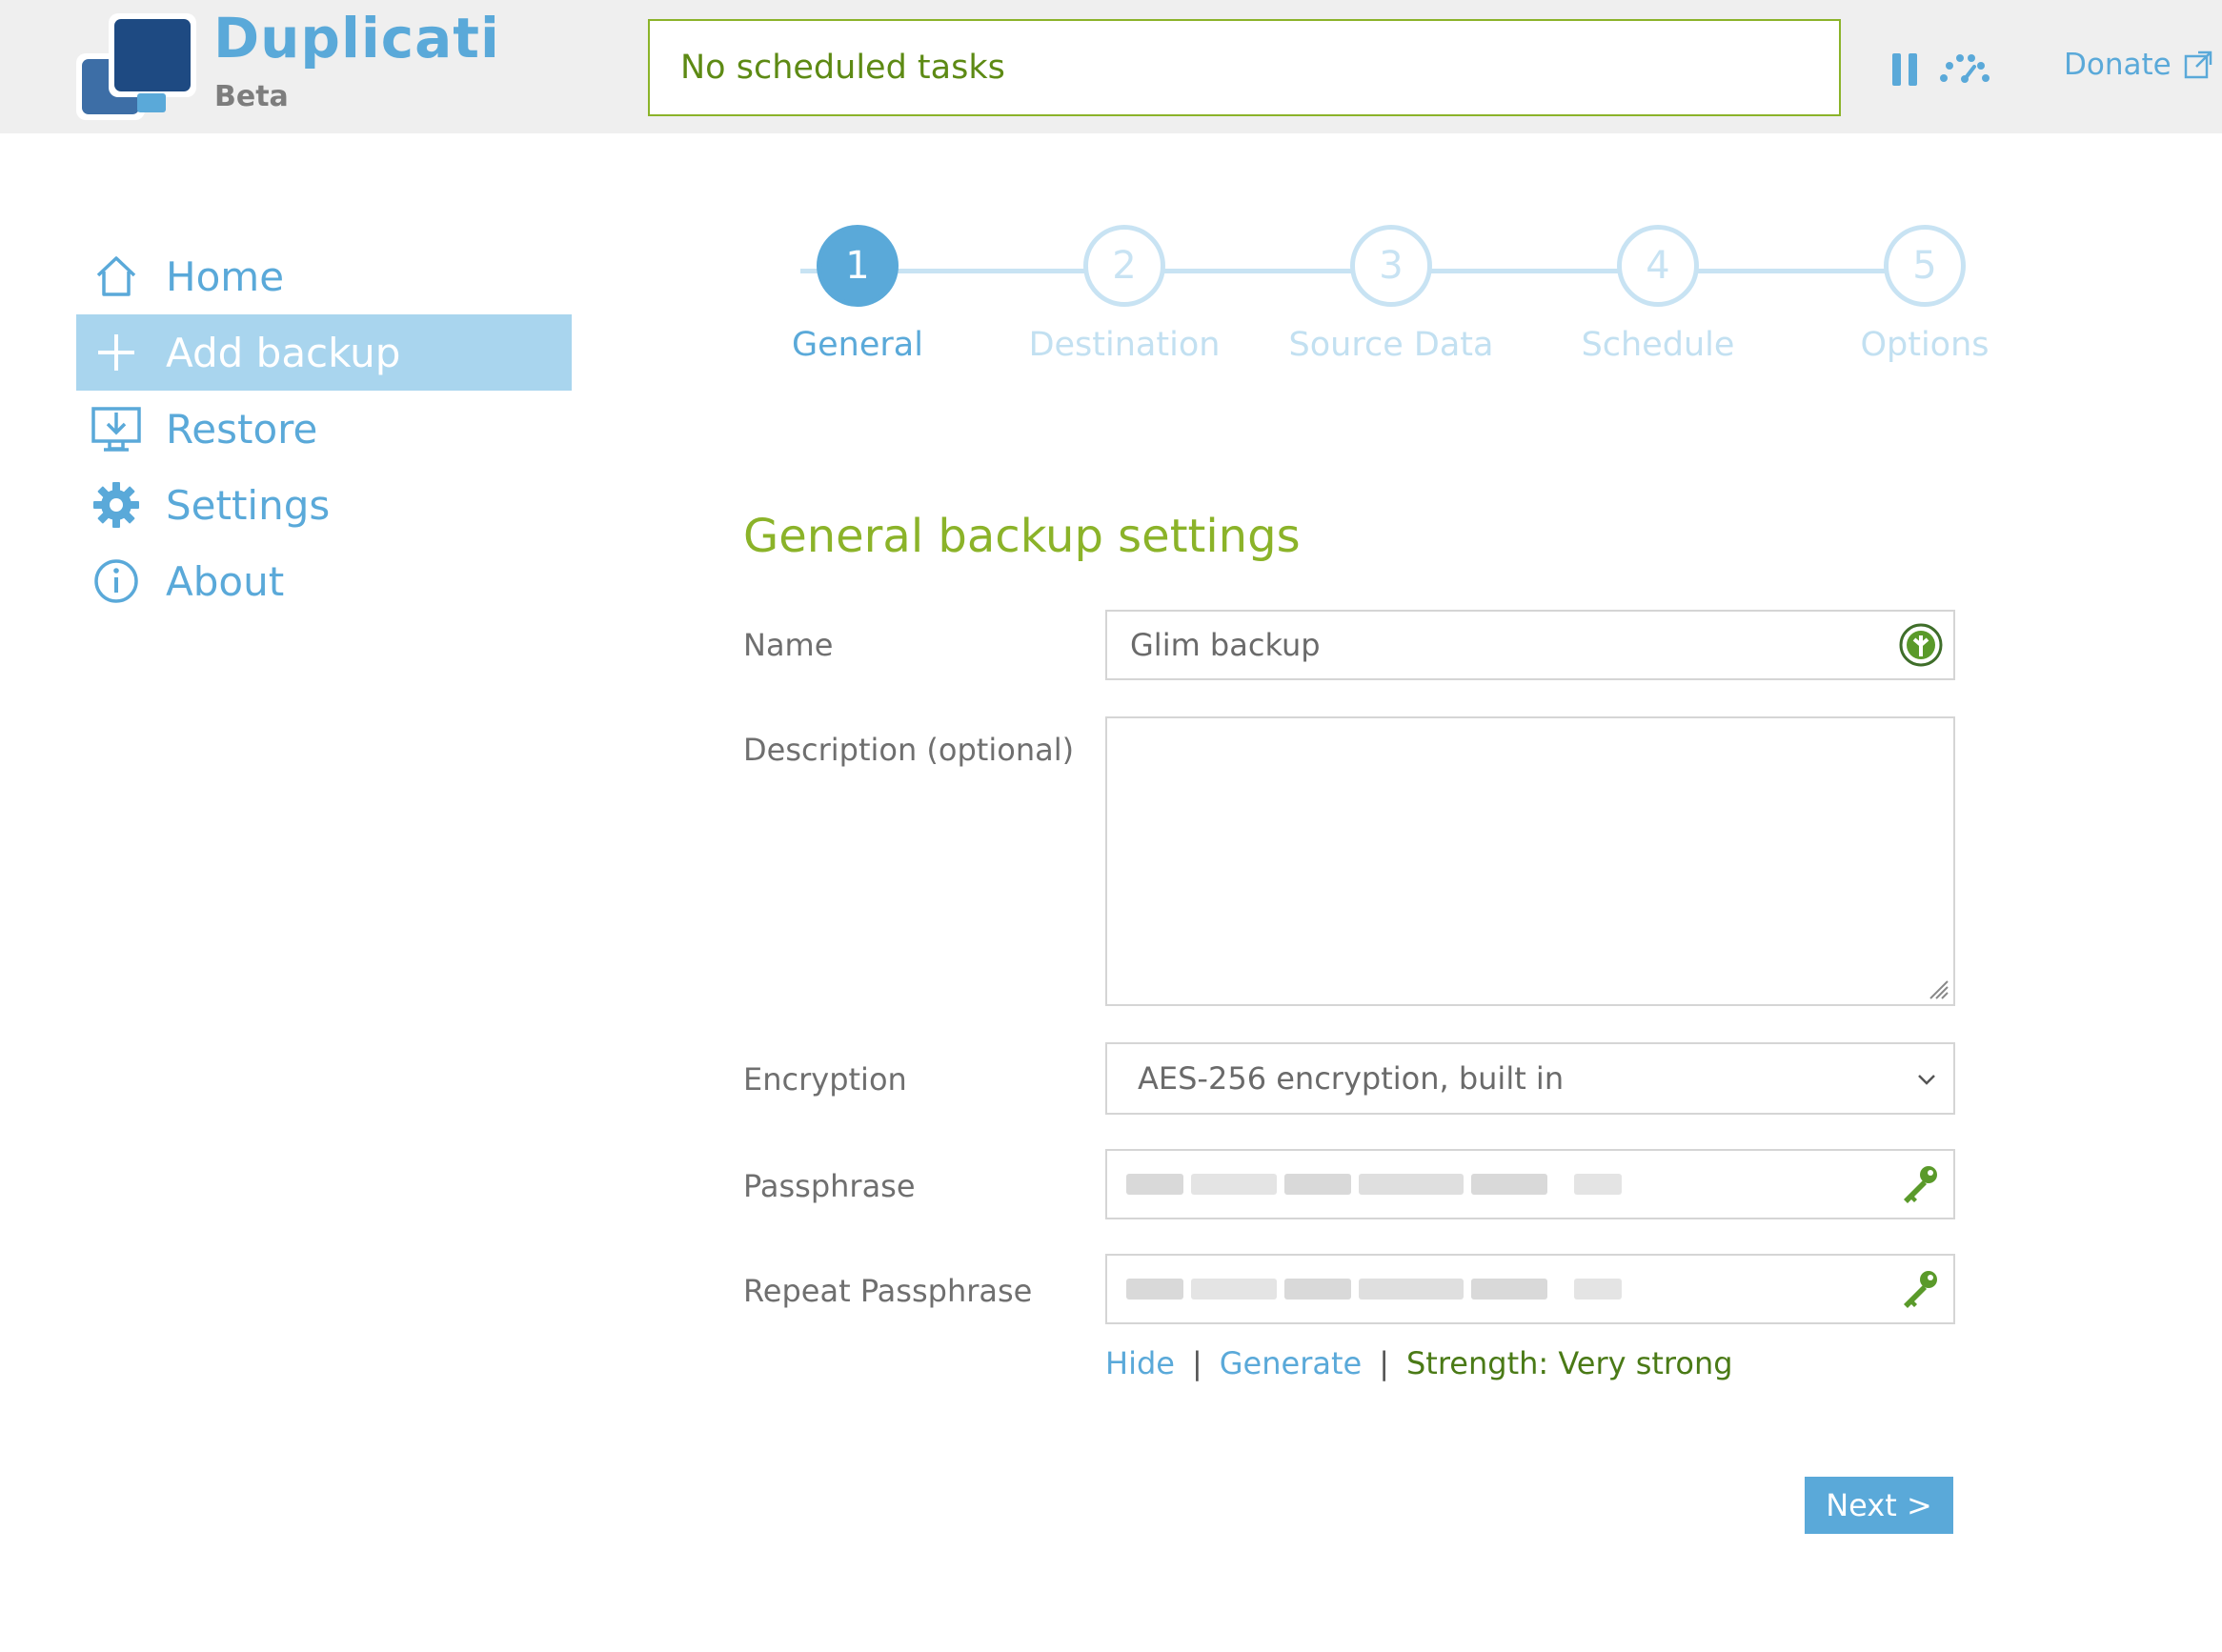  Describe the element at coordinates (1938, 988) in the screenshot. I see `resize-handle-icon` at that location.